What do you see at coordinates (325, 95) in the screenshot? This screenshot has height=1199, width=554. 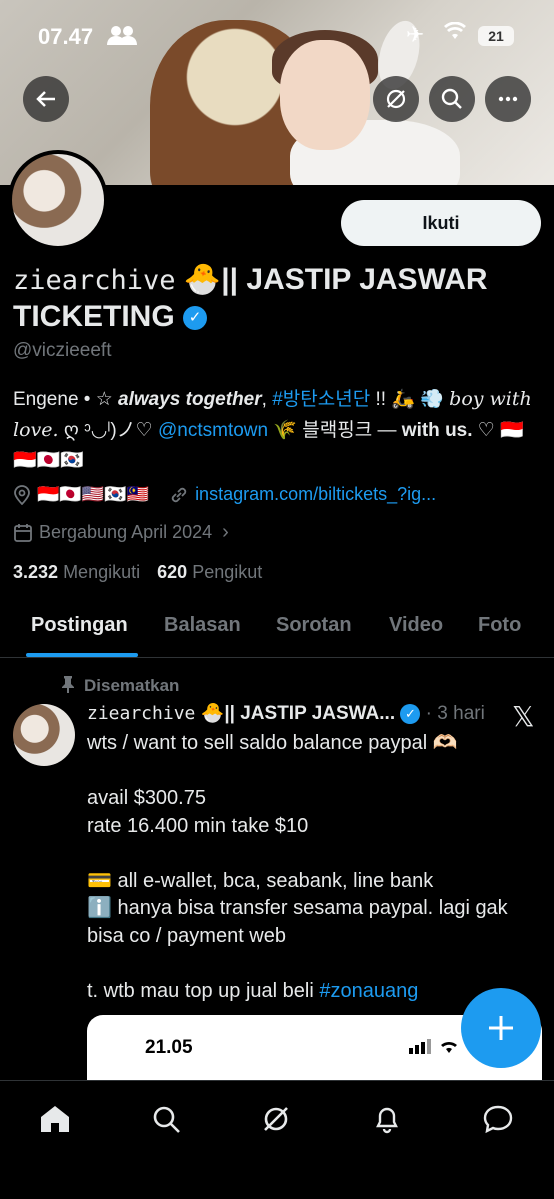 I see `banner-person-right-face` at bounding box center [325, 95].